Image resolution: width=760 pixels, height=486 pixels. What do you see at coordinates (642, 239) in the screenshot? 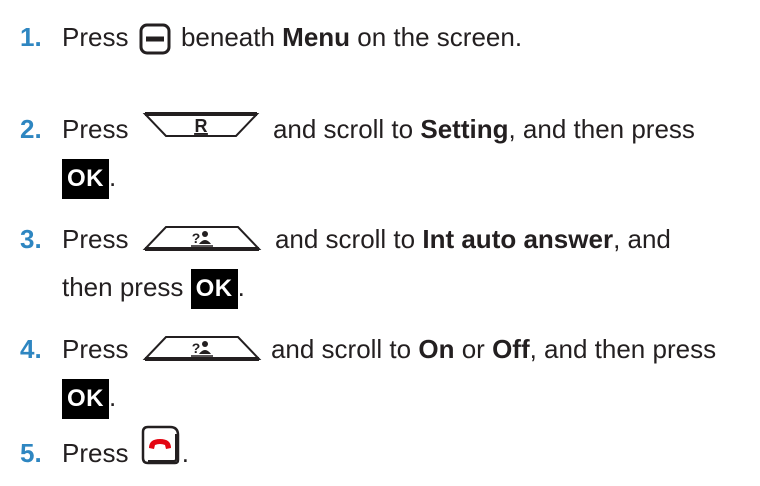
I see `step-text: , and` at bounding box center [642, 239].